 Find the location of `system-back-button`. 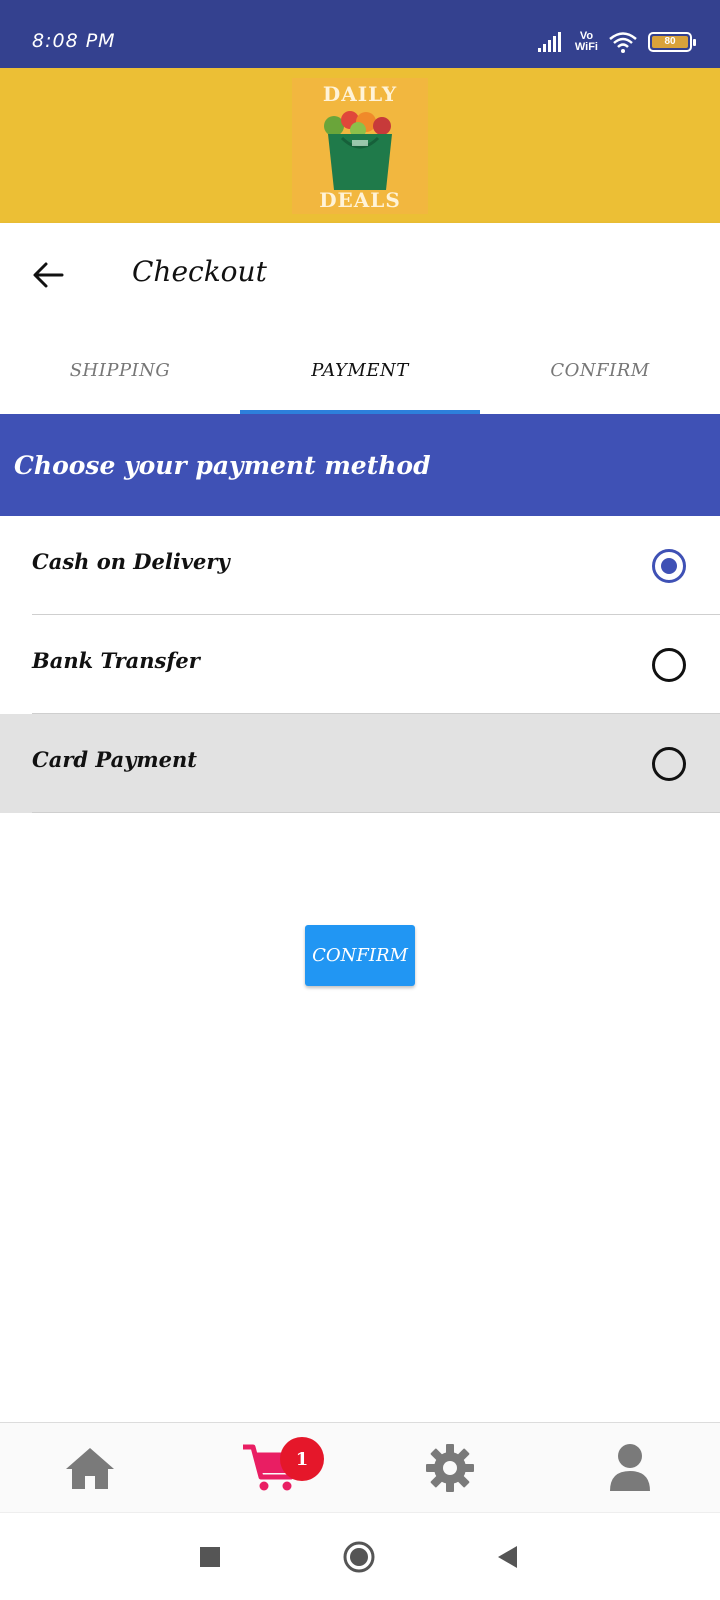

system-back-button is located at coordinates (508, 1557).